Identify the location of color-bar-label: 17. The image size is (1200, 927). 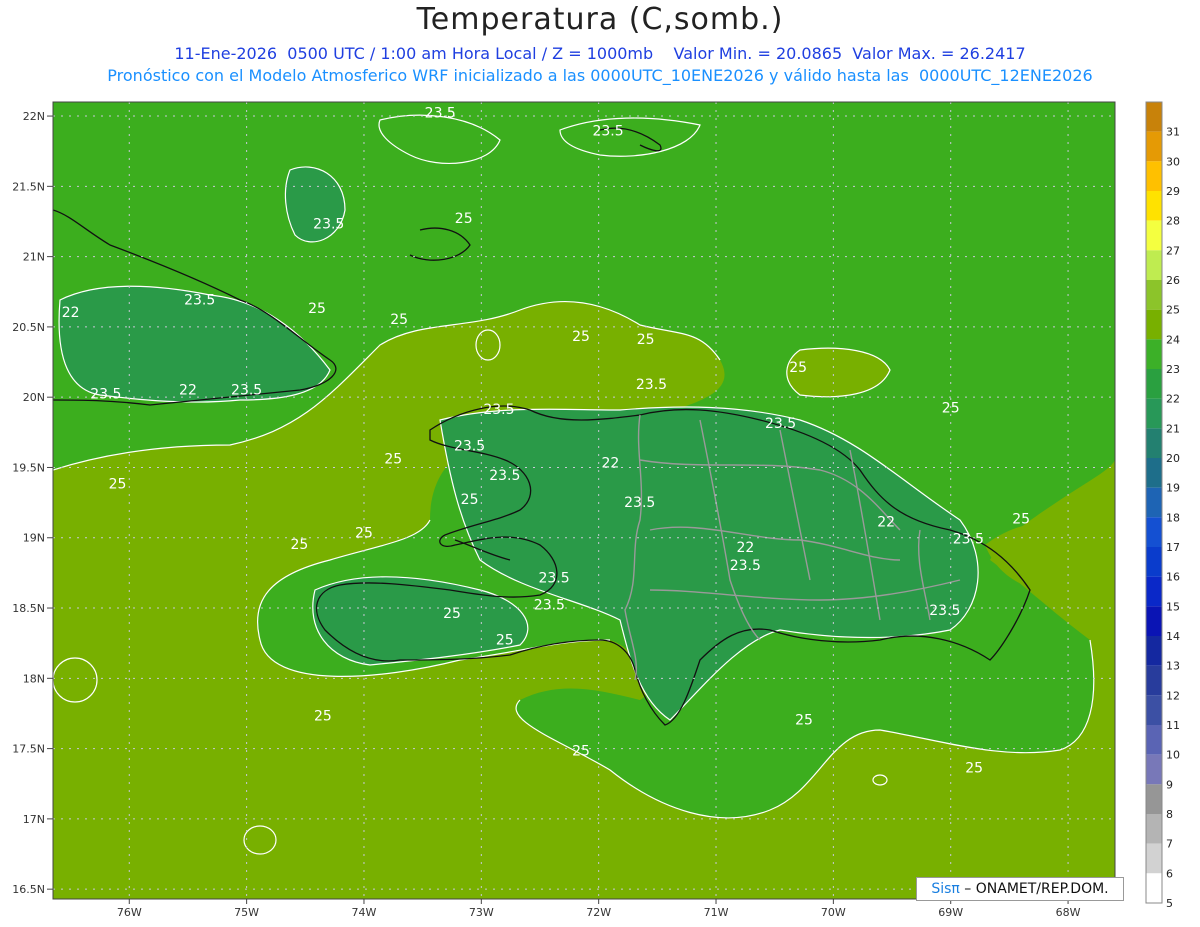
(1173, 547).